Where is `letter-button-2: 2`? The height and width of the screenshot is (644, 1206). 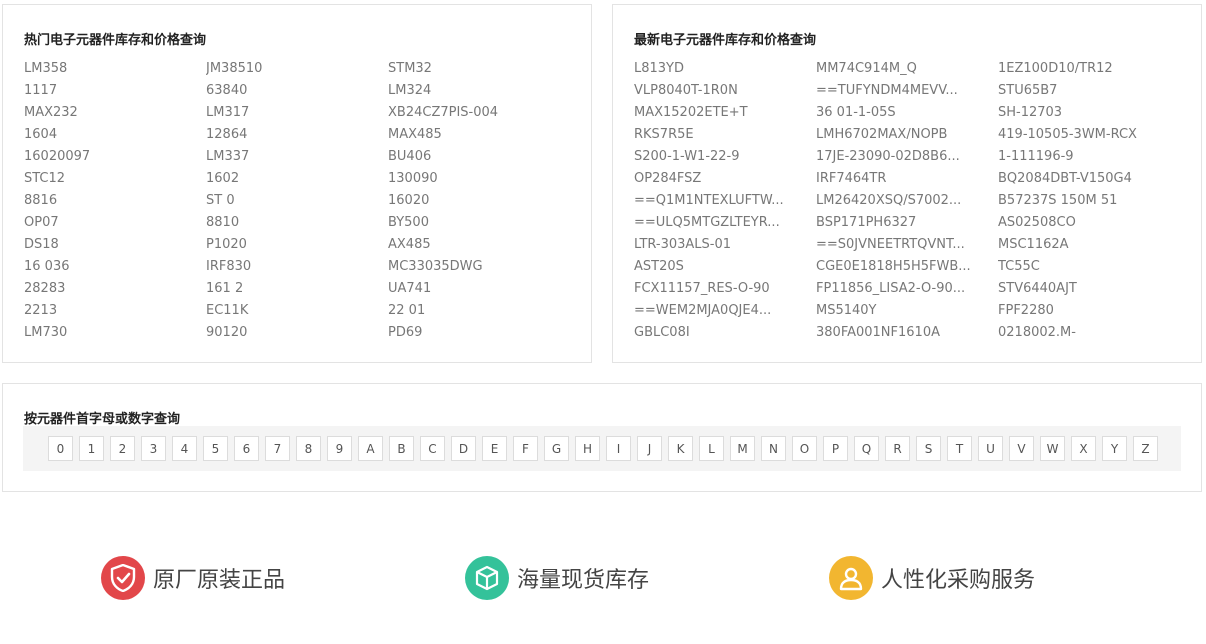 letter-button-2: 2 is located at coordinates (122, 448).